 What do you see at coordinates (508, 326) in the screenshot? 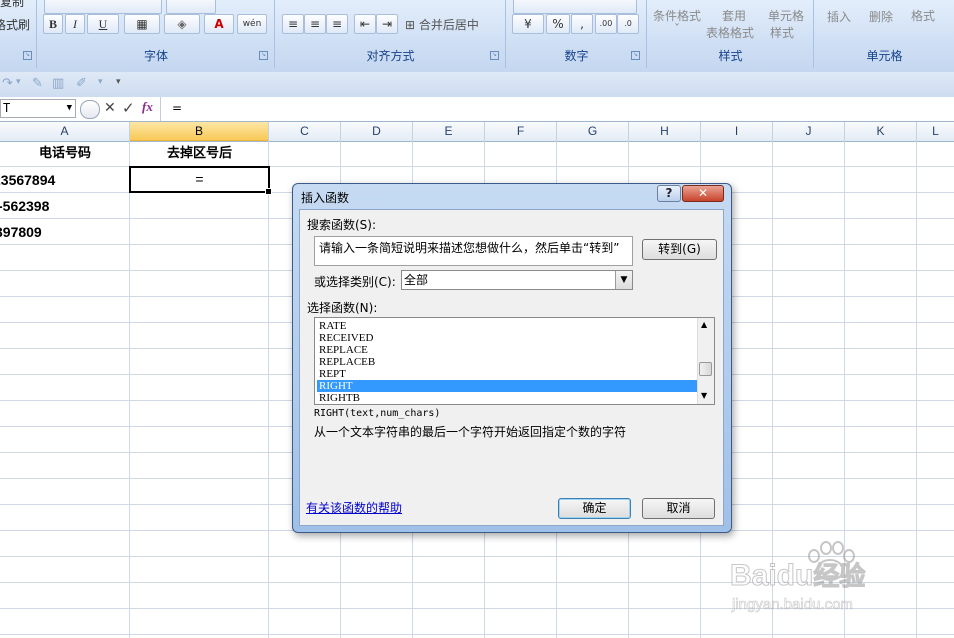
I see `list-item-rate: RATE` at bounding box center [508, 326].